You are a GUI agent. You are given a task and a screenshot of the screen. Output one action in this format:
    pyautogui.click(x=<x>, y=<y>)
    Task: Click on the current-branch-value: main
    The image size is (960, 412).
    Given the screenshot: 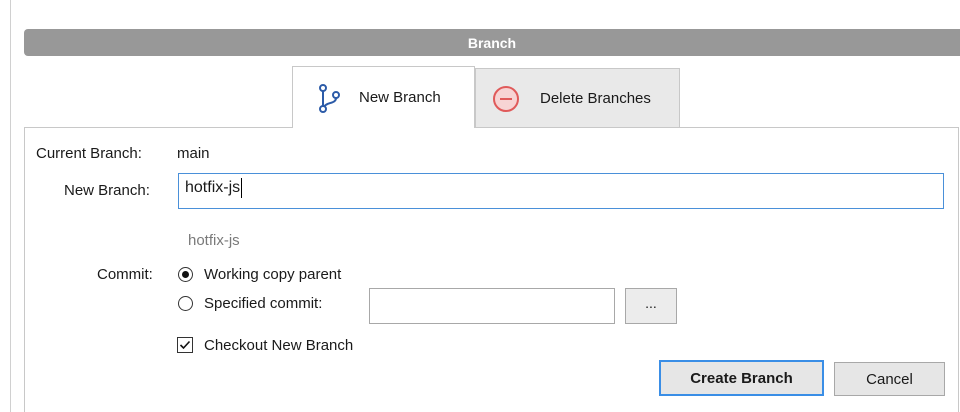 What is the action you would take?
    pyautogui.click(x=193, y=153)
    